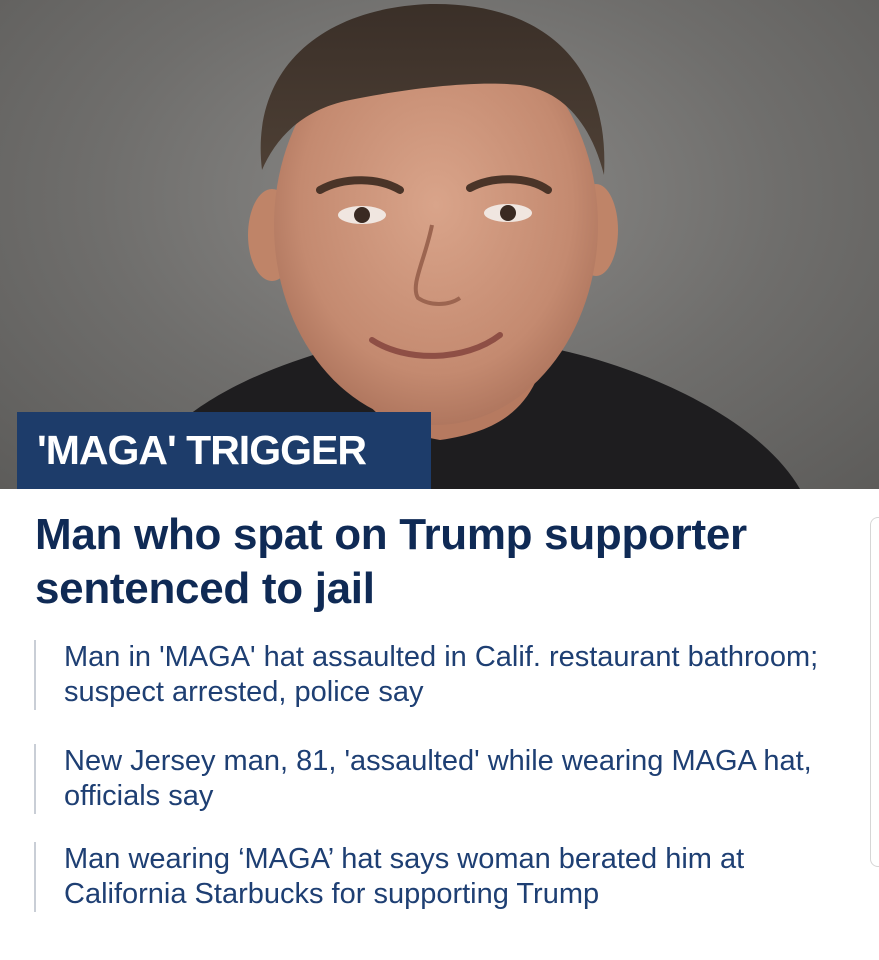 This screenshot has height=960, width=879. I want to click on next-card-edge, so click(874, 692).